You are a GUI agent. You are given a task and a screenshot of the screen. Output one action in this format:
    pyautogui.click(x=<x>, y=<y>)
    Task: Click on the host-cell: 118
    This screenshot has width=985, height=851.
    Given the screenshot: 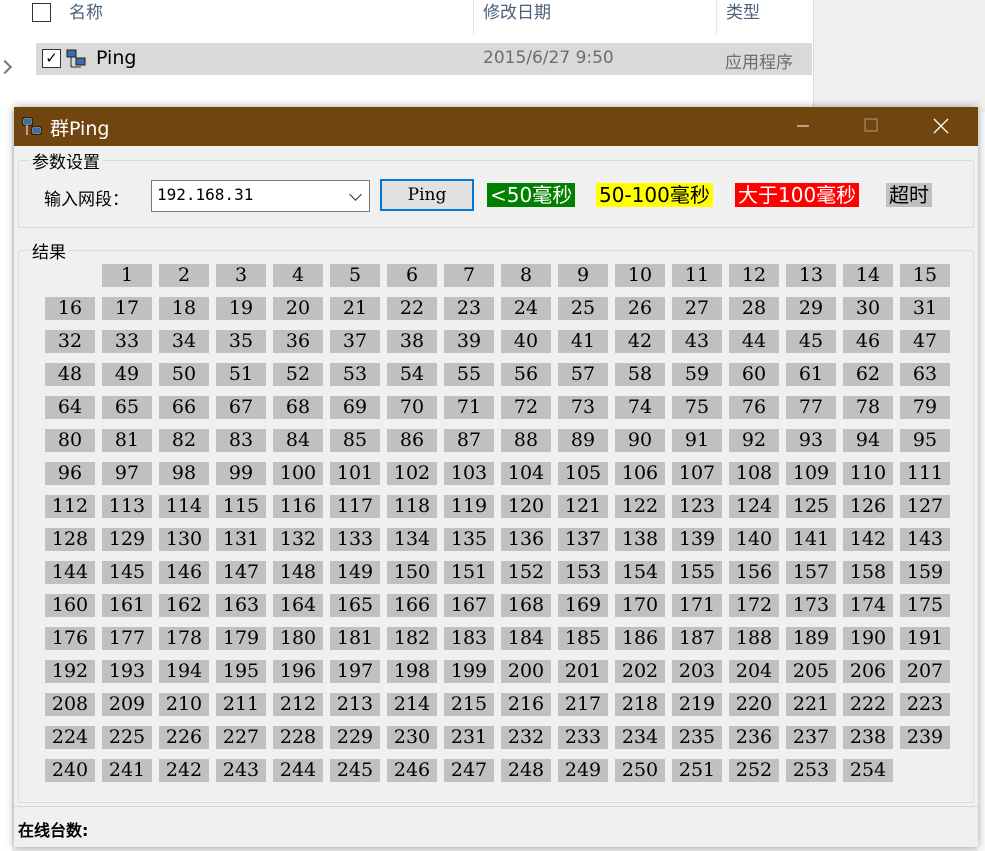 What is the action you would take?
    pyautogui.click(x=412, y=506)
    